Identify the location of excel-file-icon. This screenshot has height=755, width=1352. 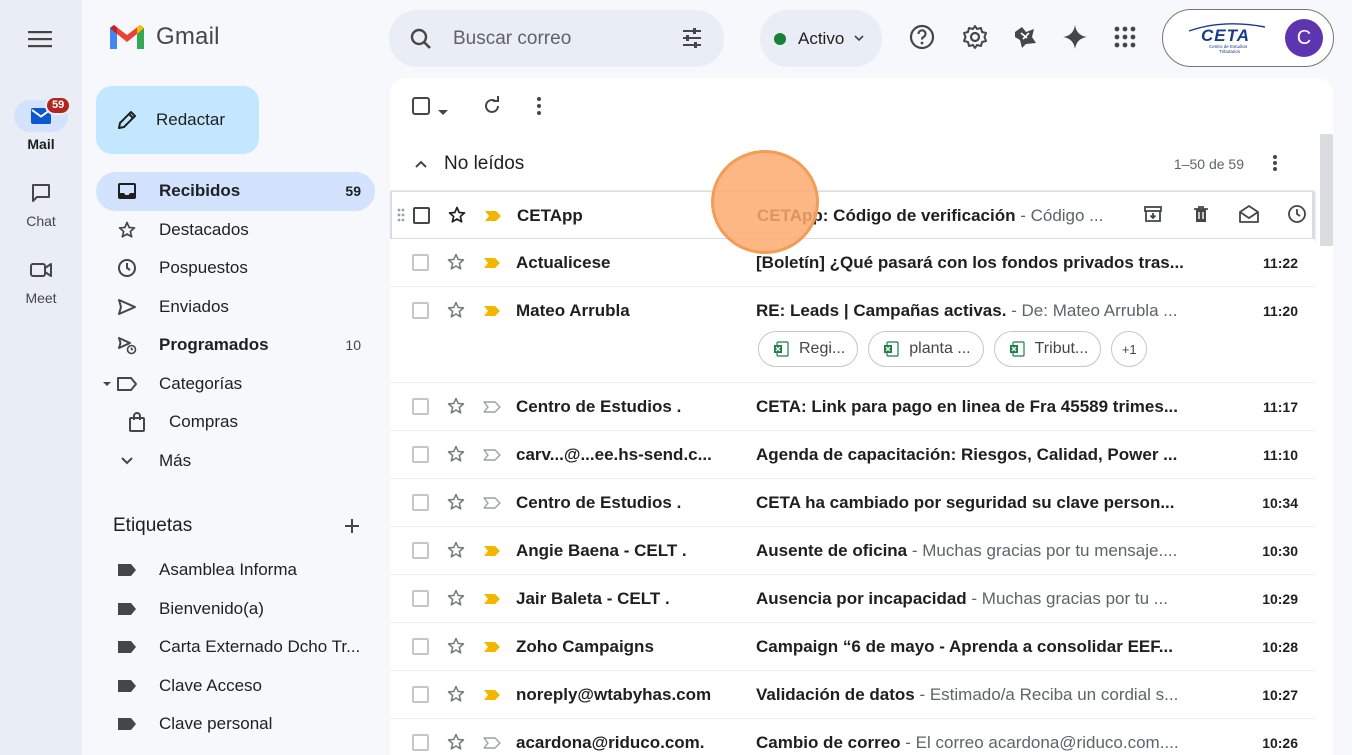
(1022, 349).